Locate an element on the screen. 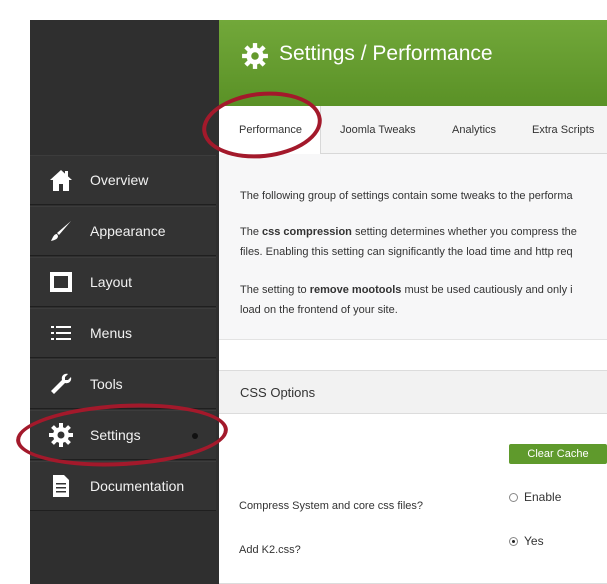 The width and height of the screenshot is (607, 584). mootools-paragraph-cont: load on the frontend of your site. is located at coordinates (319, 310).